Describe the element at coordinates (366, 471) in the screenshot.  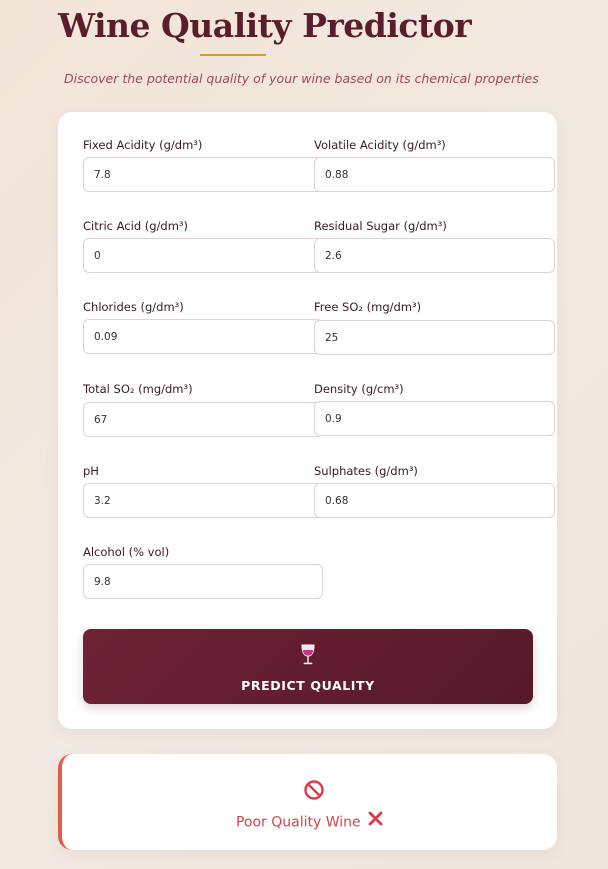
I see `sulphates-label: Sulphates (g/dm³)` at that location.